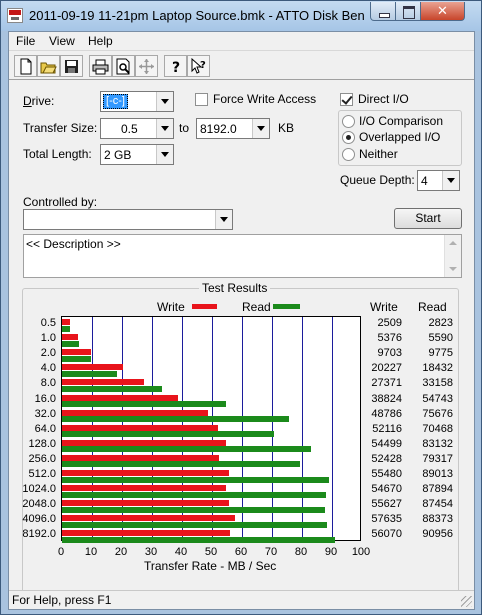 The height and width of the screenshot is (615, 482). Describe the element at coordinates (48, 323) in the screenshot. I see `transfer-size-row-label: 0.5` at that location.